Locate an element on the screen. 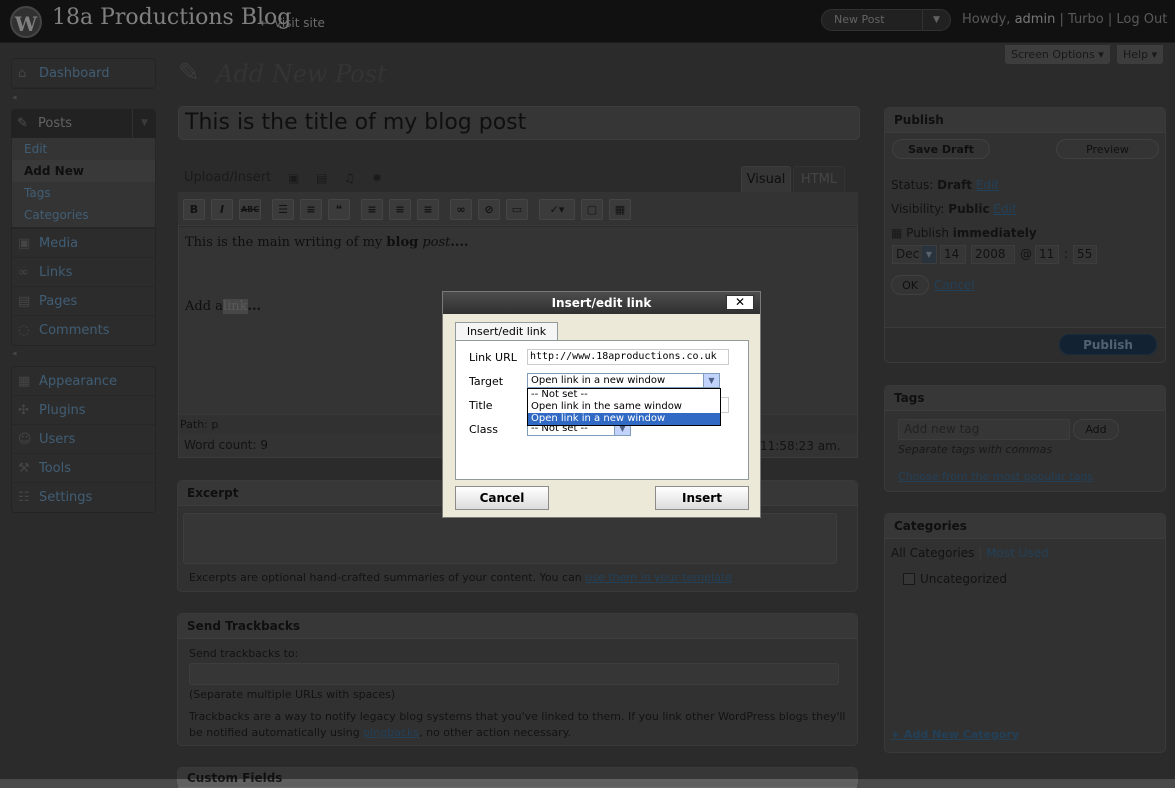 The height and width of the screenshot is (788, 1175). year-input: 2008 is located at coordinates (993, 254).